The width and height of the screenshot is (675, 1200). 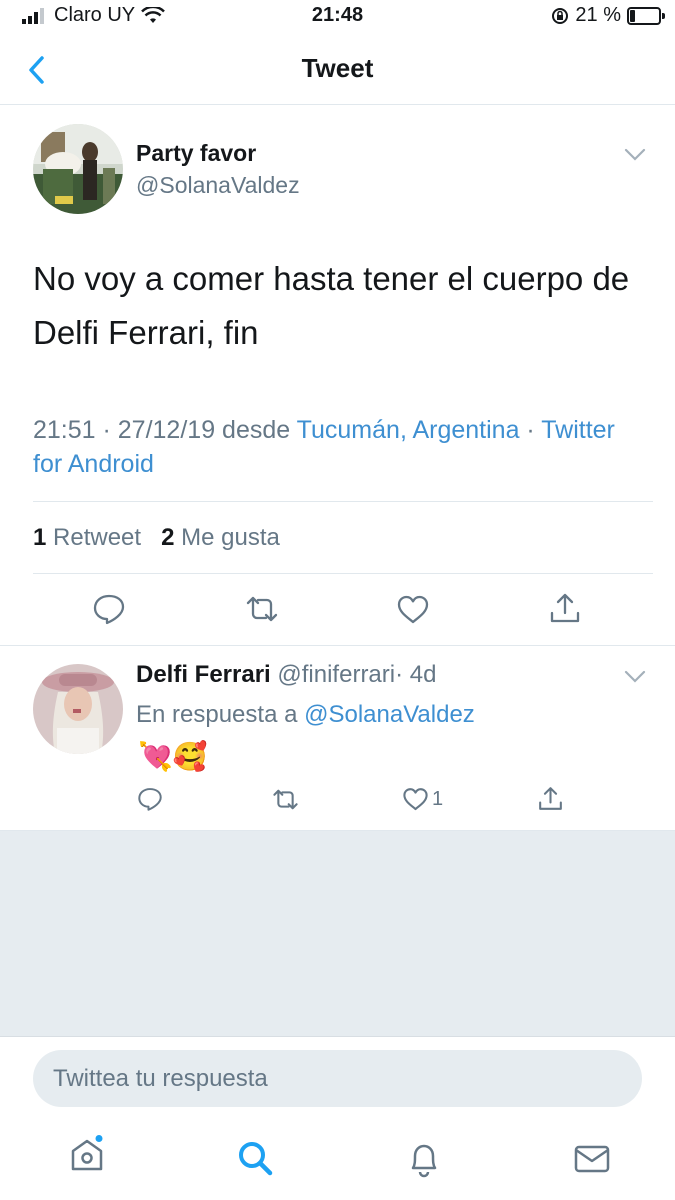 I want to click on reply-like-count: 1, so click(x=438, y=799).